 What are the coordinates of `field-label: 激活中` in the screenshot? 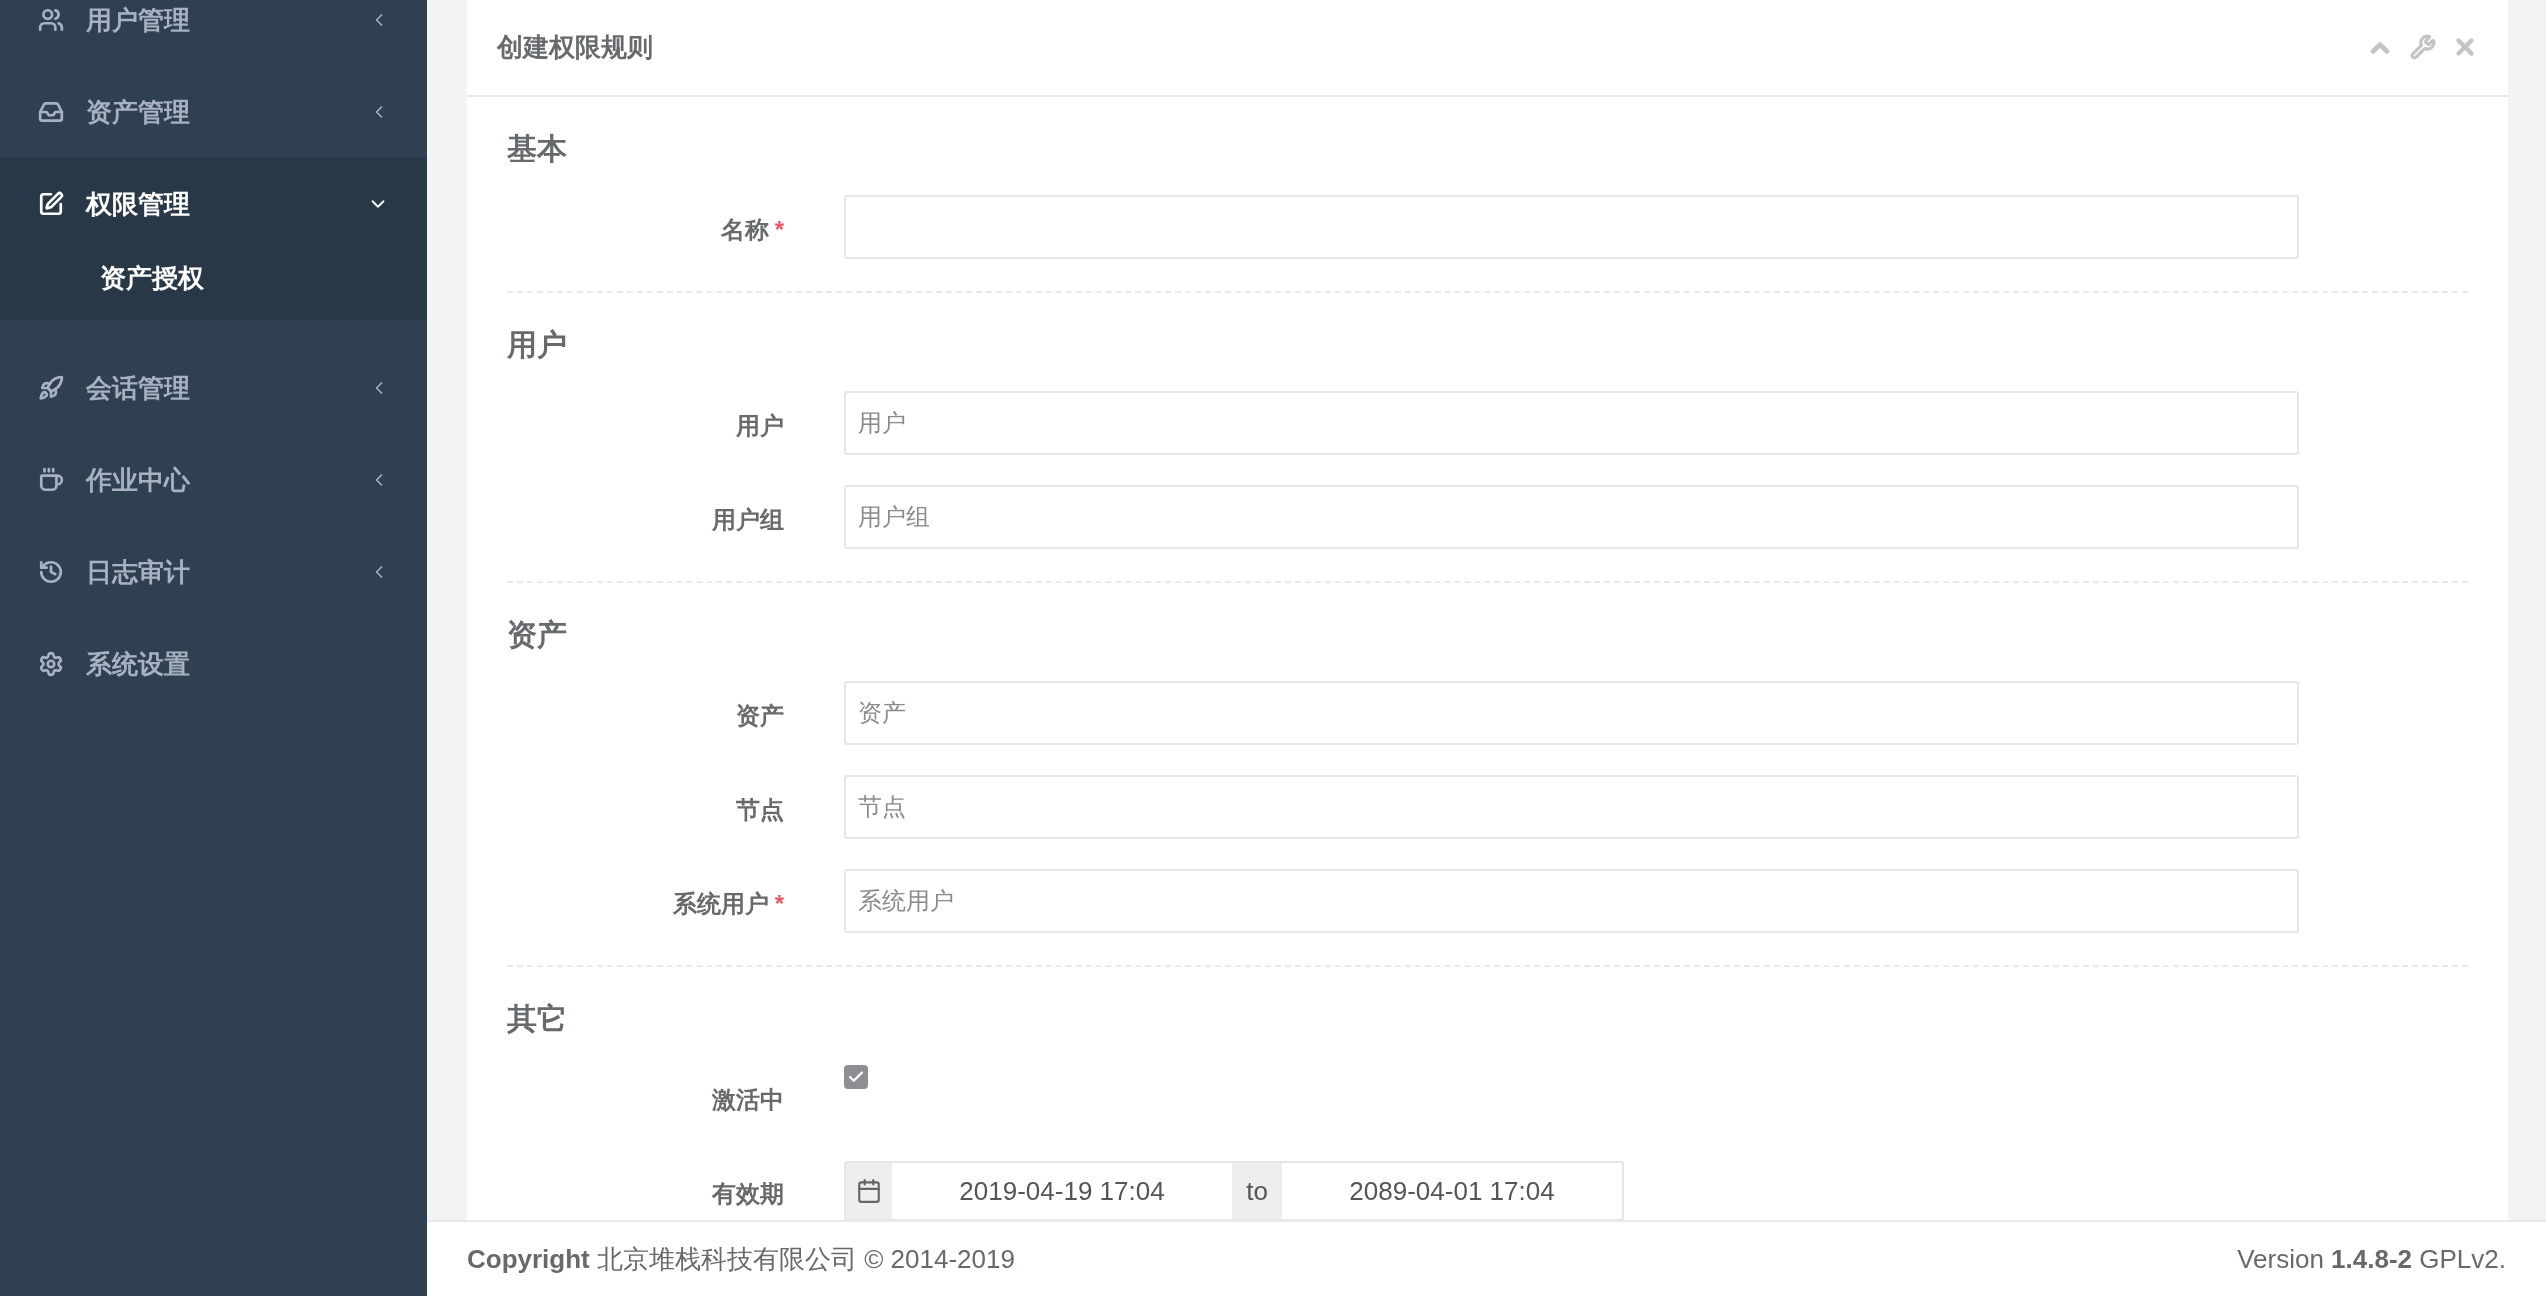 It's located at (748, 1100).